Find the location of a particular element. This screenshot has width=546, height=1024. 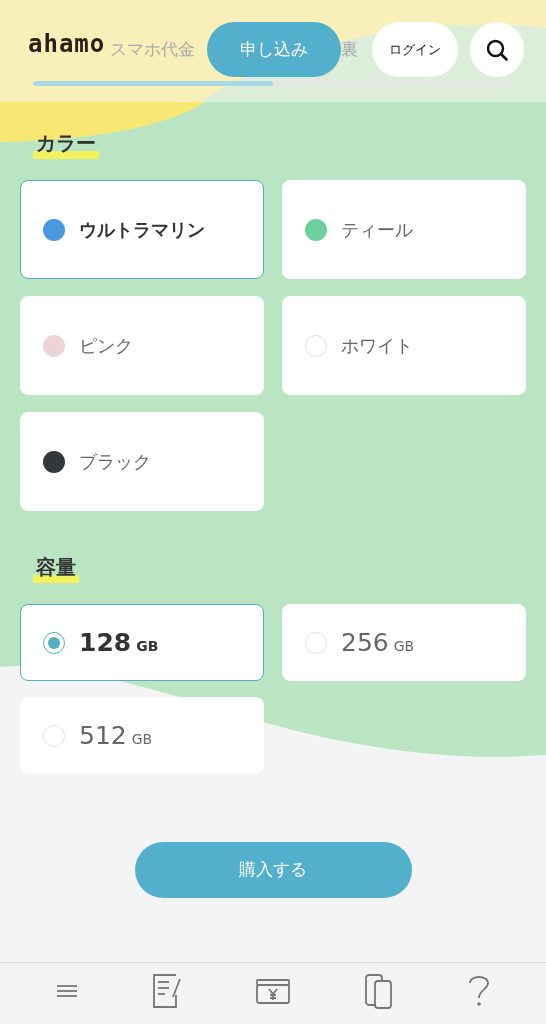

option-label: ウルトラマリン is located at coordinates (142, 230).